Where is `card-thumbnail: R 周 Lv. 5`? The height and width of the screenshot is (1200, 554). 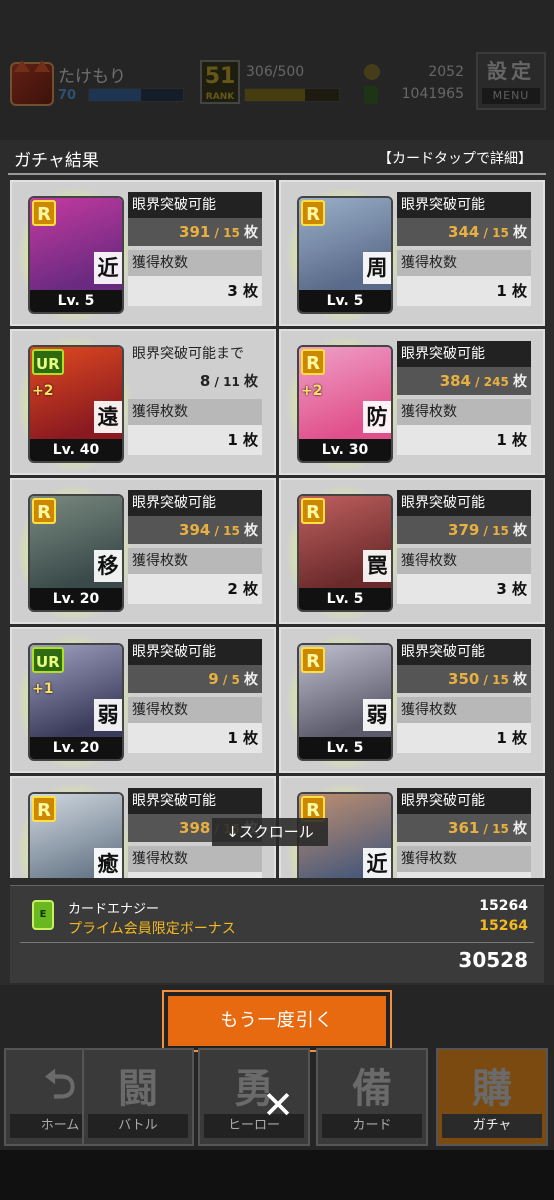 card-thumbnail: R 周 Lv. 5 is located at coordinates (345, 255).